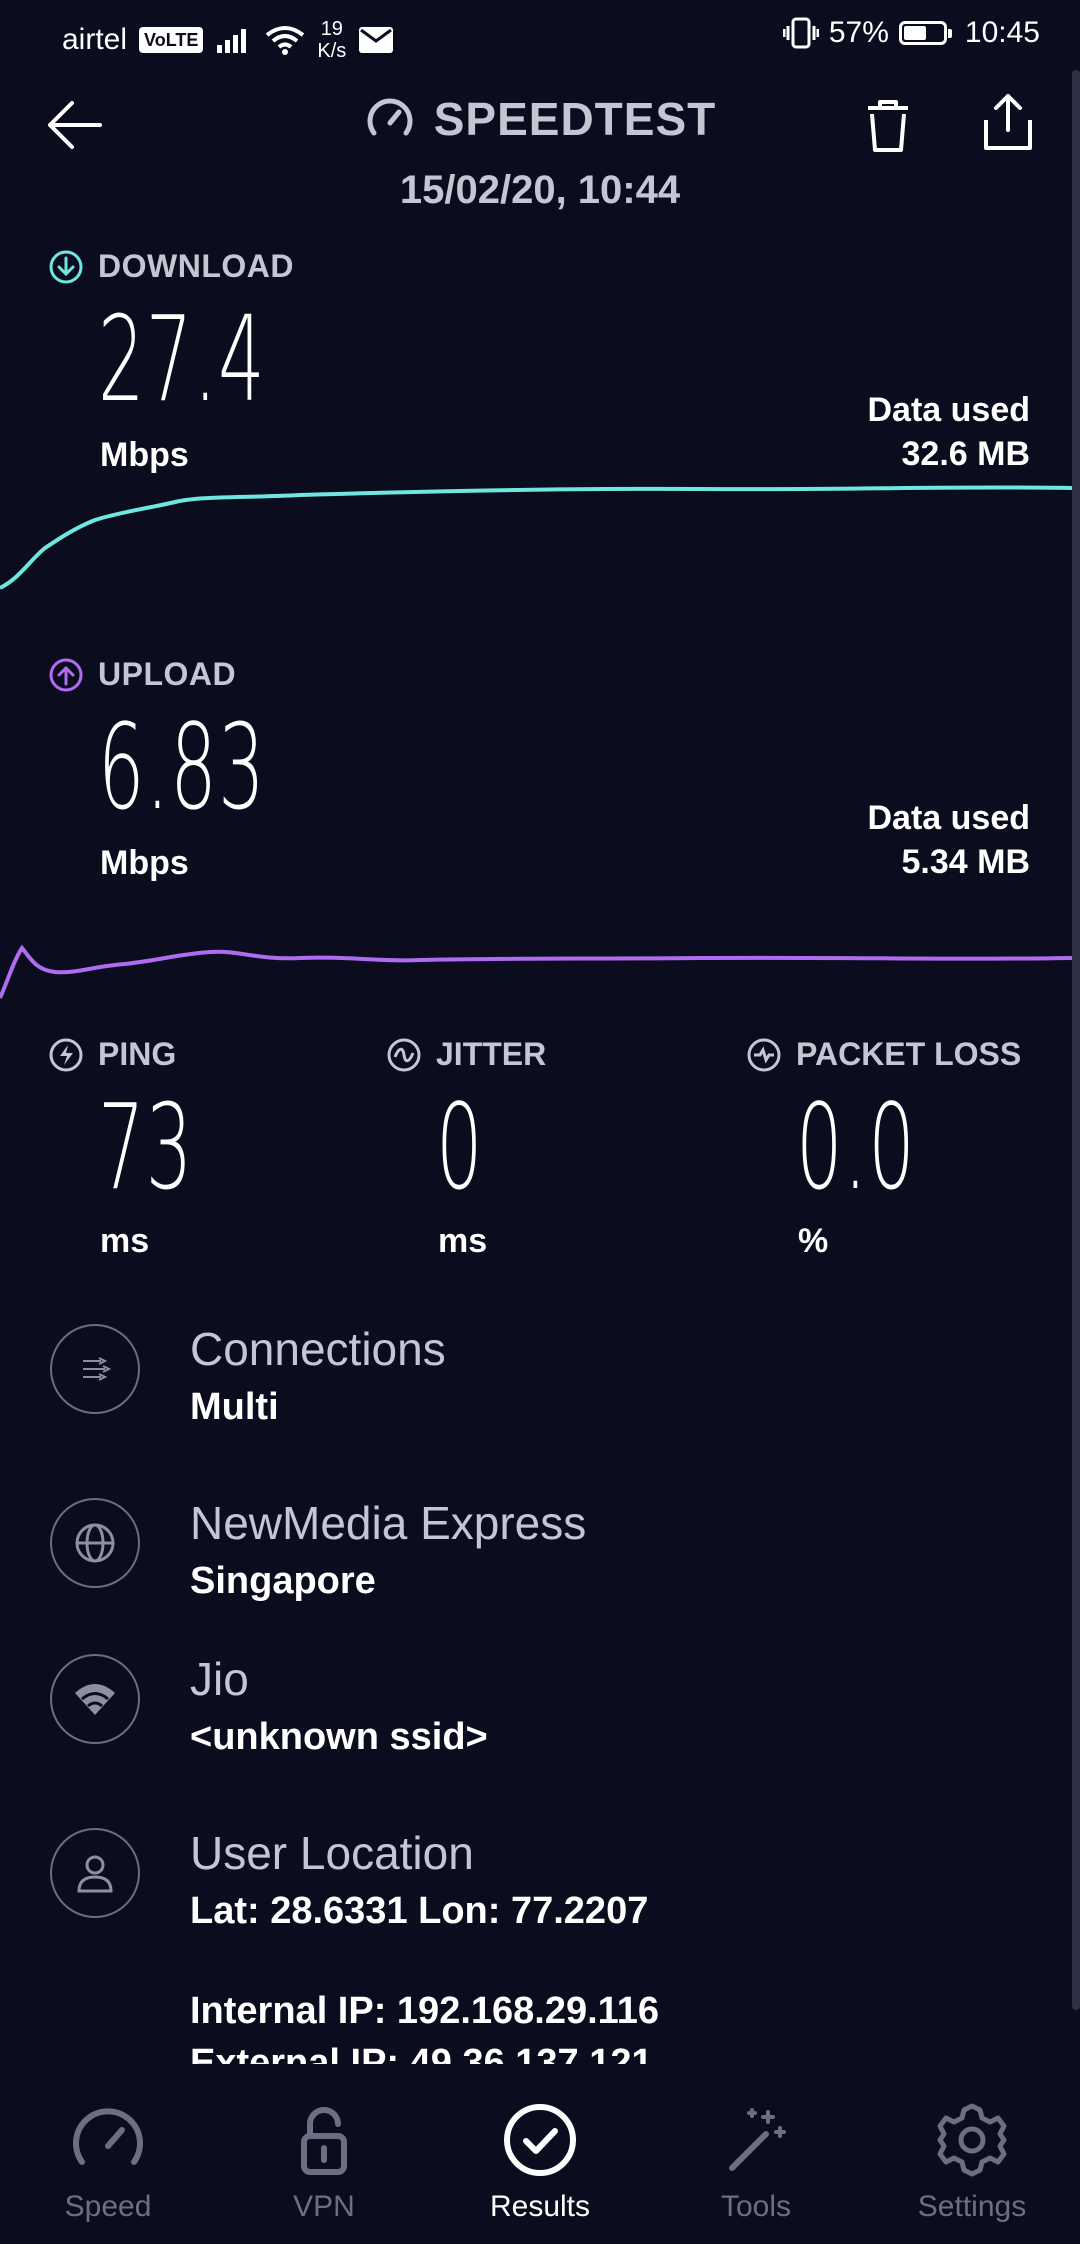  I want to click on battery-icon, so click(925, 33).